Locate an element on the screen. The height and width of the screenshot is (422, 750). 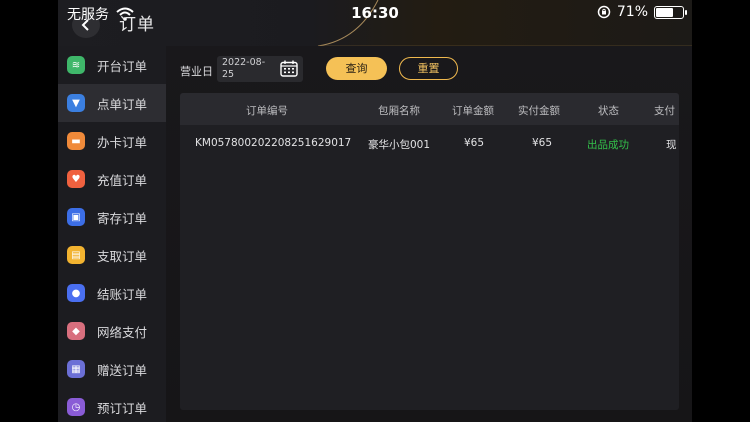
sidebar-item-4: ♥ 充值订单 is located at coordinates (112, 179).